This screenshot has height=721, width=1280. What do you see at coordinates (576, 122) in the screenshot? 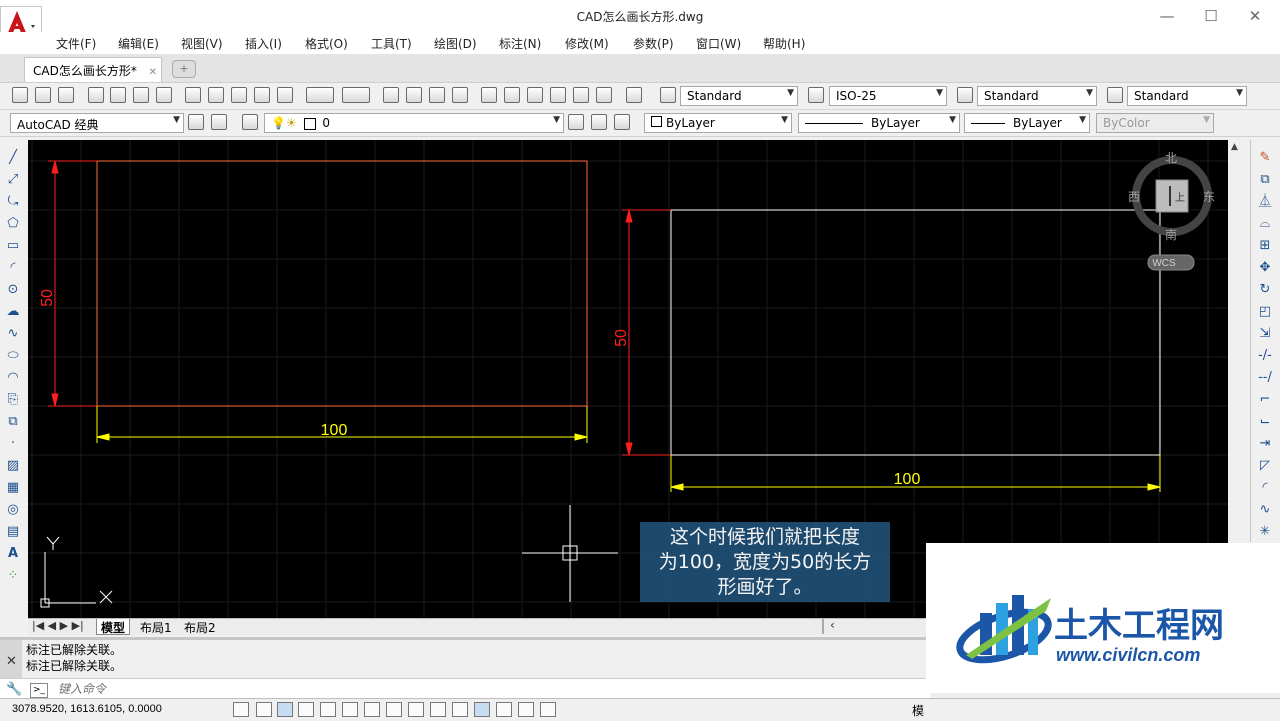
I see `make-current-layer-icon` at bounding box center [576, 122].